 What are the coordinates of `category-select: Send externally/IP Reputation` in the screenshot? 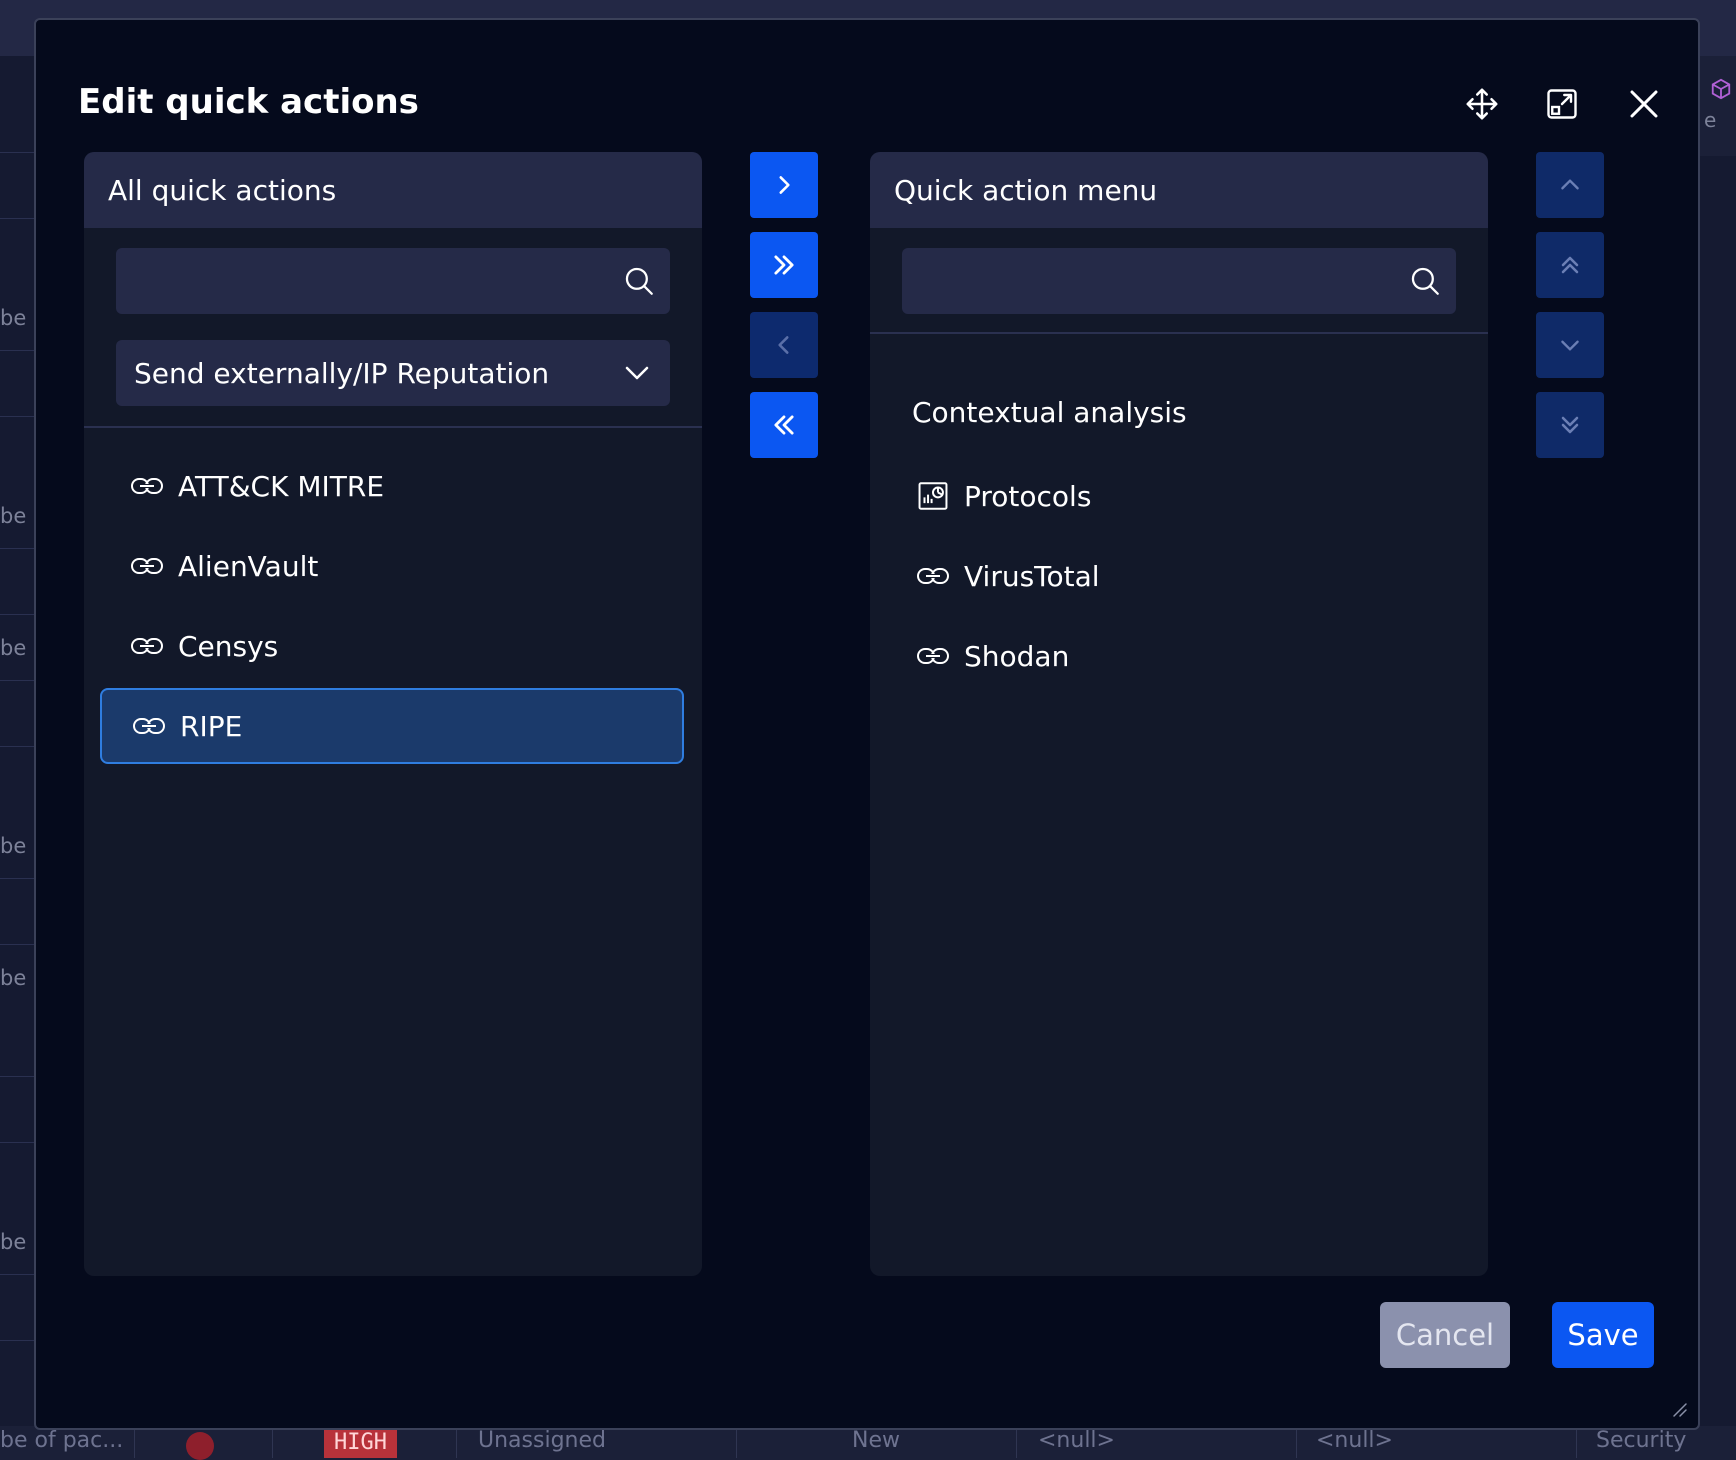 It's located at (393, 373).